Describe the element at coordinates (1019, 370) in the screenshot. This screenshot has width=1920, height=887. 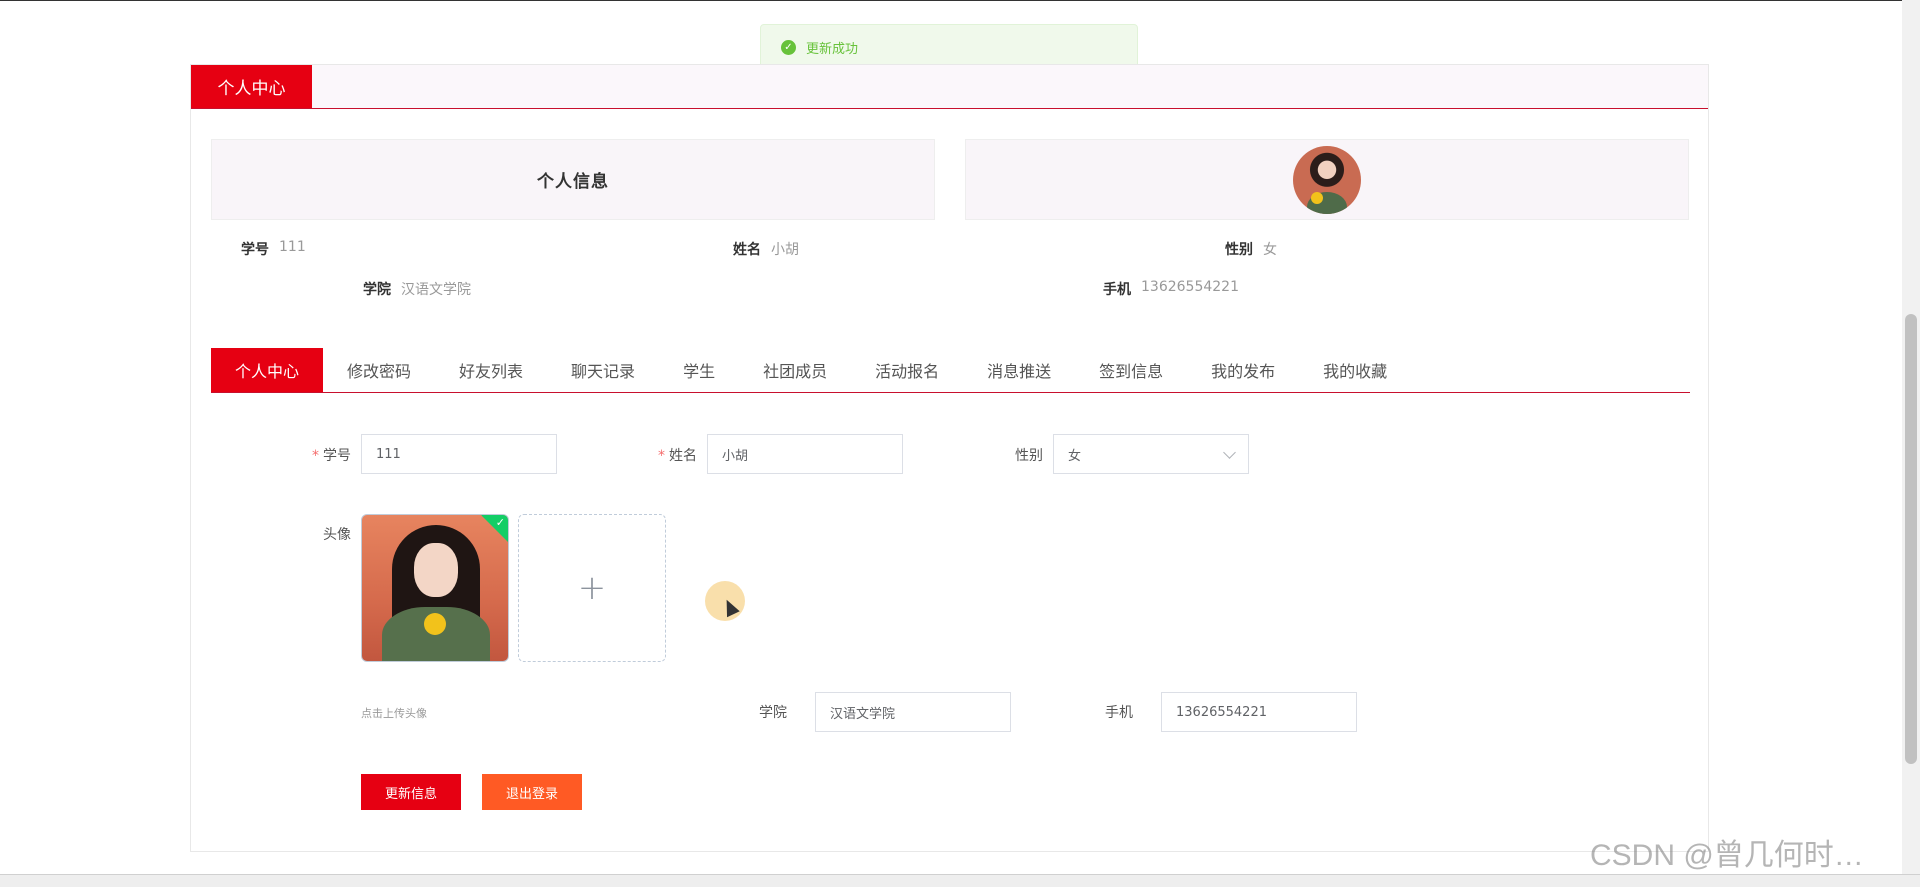
I see `tab-message-push: 消息推送` at that location.